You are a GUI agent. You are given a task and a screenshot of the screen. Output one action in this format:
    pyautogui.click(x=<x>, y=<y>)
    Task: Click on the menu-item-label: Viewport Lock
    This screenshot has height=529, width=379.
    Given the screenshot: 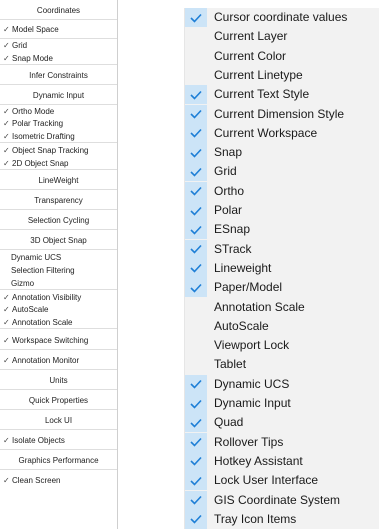 What is the action you would take?
    pyautogui.click(x=252, y=345)
    